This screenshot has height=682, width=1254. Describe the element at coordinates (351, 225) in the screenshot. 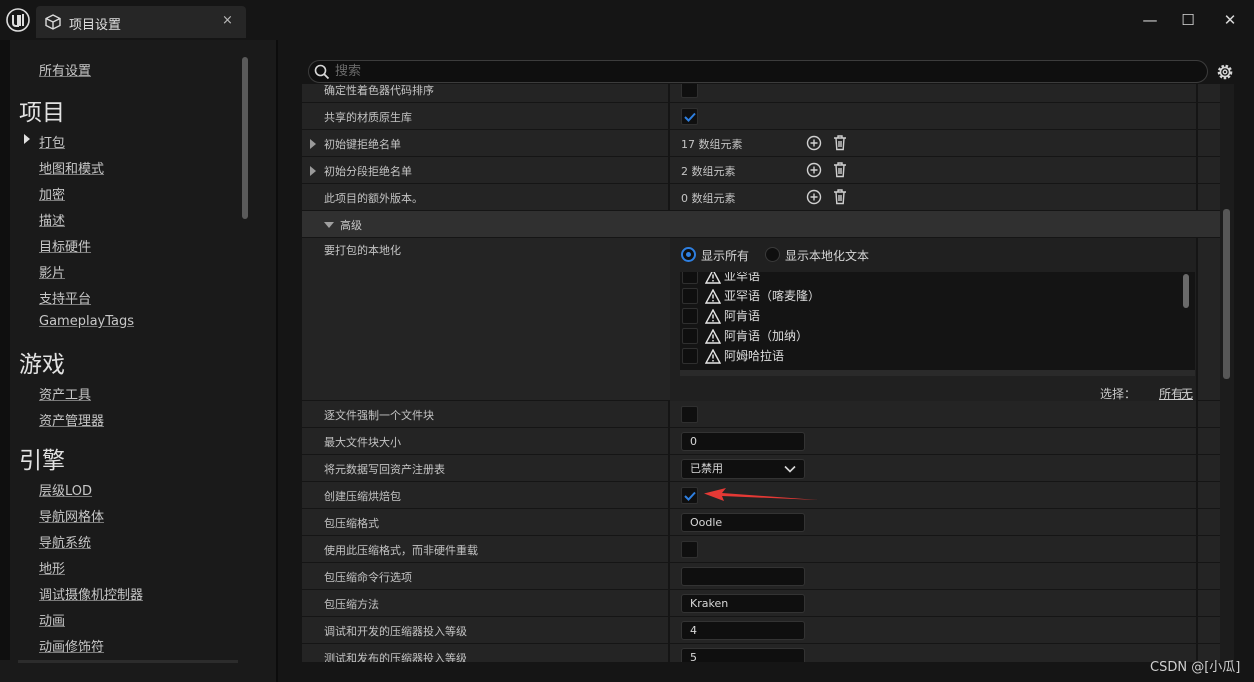

I see `advanced-section-label: 高级` at that location.